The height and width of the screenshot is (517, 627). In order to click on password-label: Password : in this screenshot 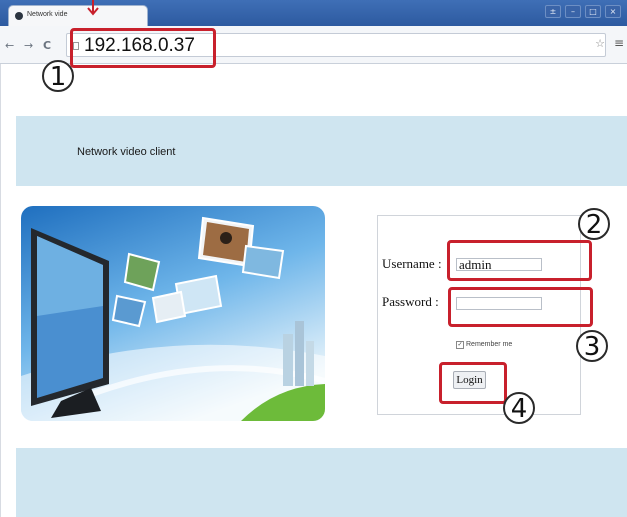, I will do `click(410, 301)`.